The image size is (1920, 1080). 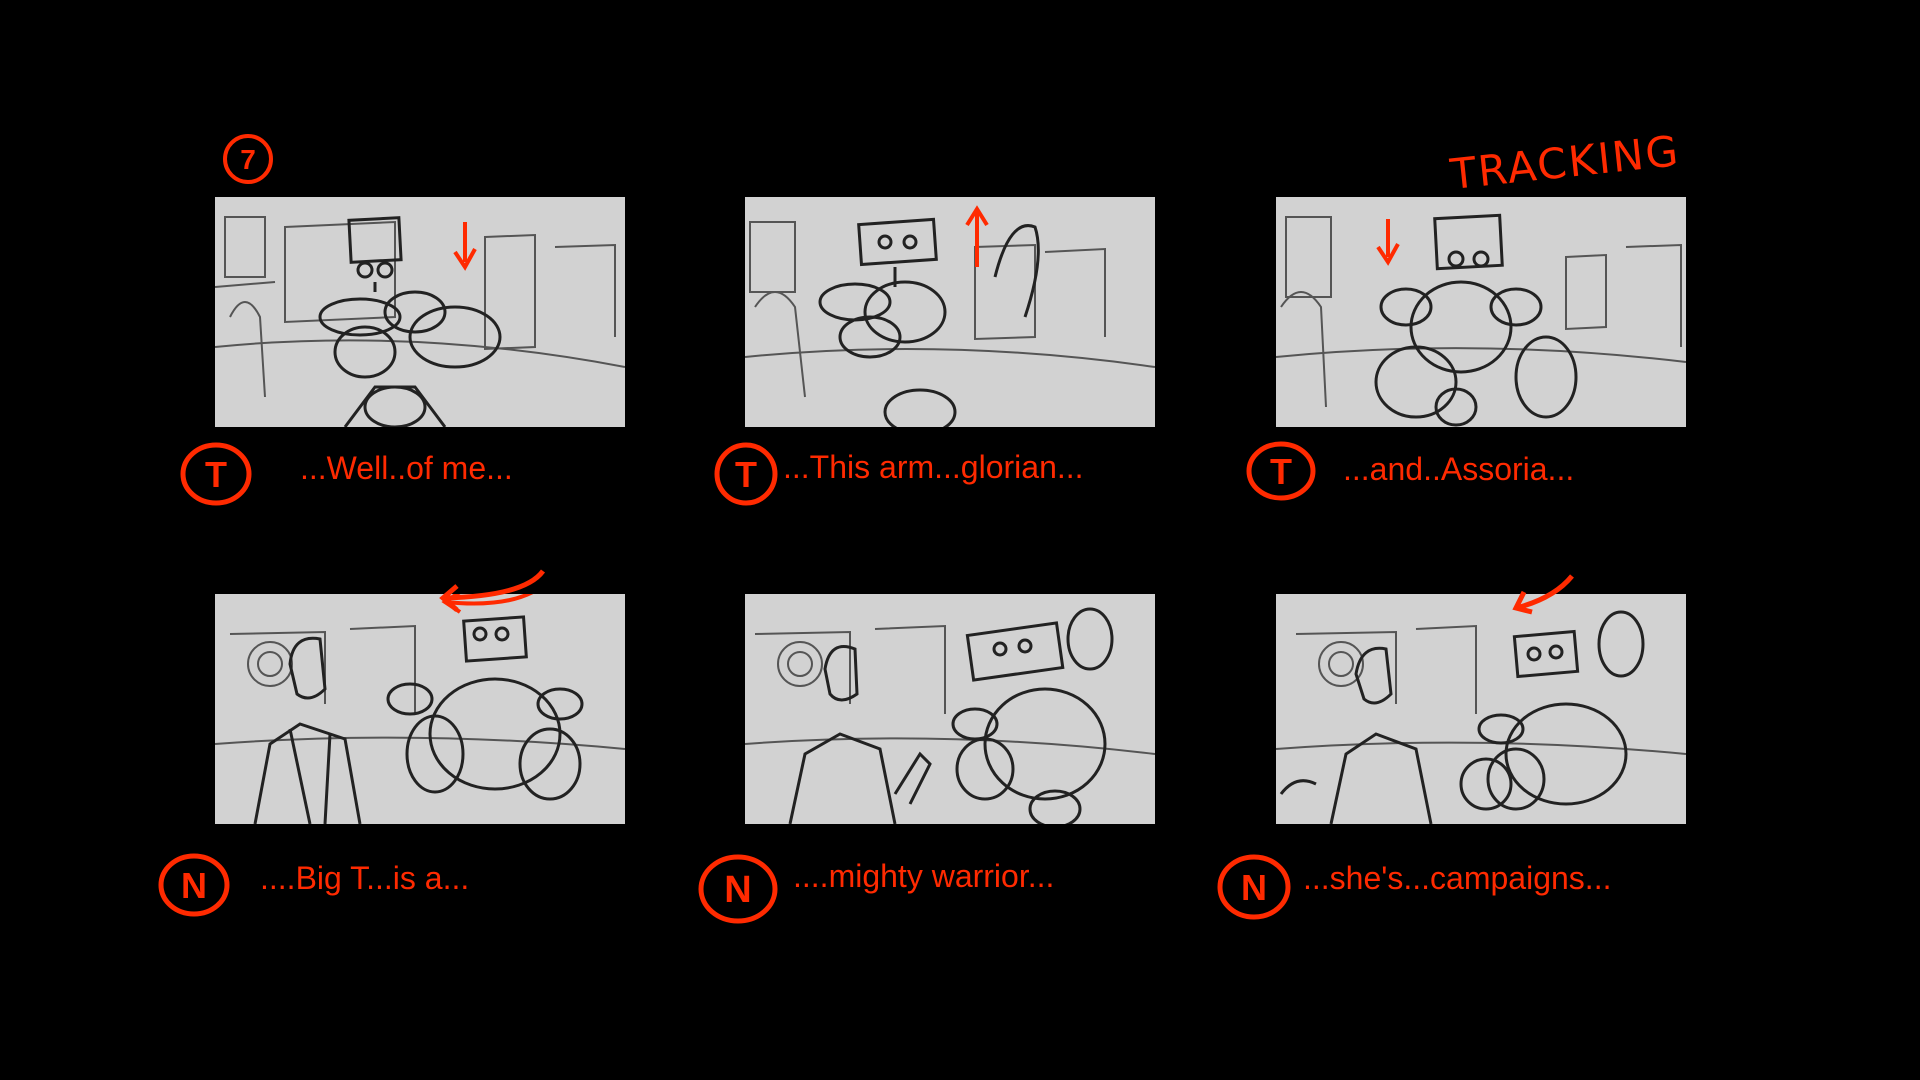 I want to click on sketch-robot-waving, so click(x=950, y=316).